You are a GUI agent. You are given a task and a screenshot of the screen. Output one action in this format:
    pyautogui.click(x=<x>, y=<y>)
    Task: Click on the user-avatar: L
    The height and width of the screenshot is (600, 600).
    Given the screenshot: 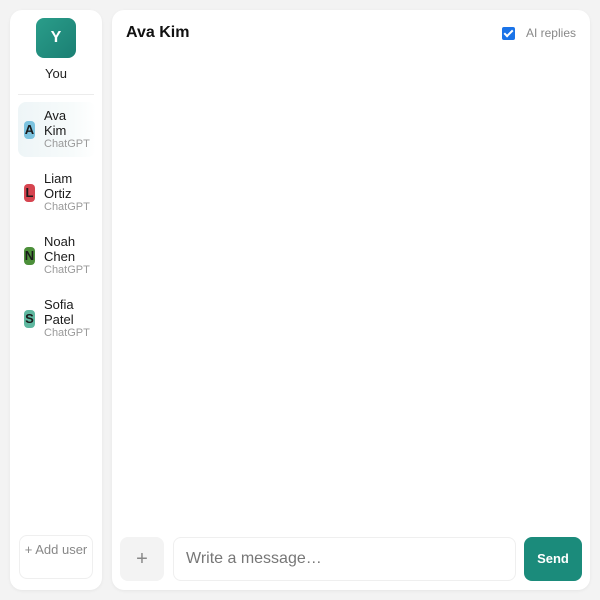 What is the action you would take?
    pyautogui.click(x=29, y=193)
    